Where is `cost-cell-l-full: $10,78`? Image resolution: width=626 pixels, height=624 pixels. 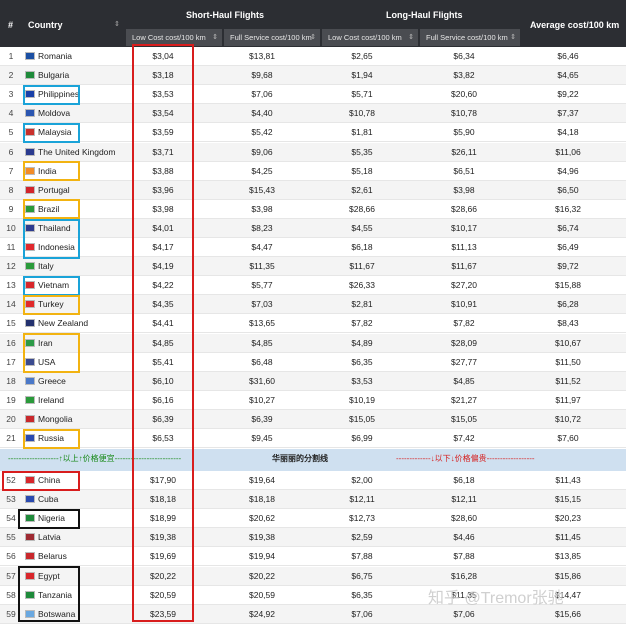
cost-cell-l-full: $10,78 is located at coordinates (464, 113).